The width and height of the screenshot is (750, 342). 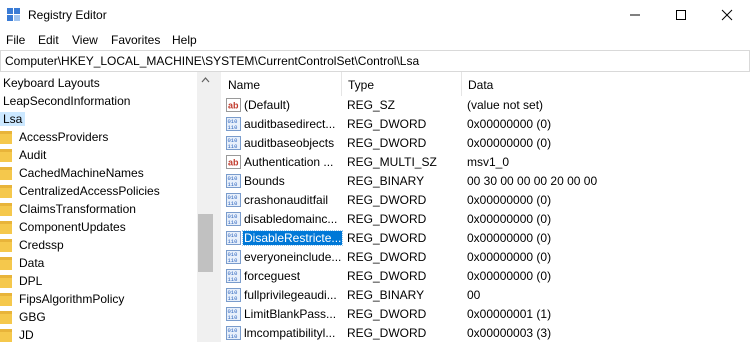 What do you see at coordinates (98, 155) in the screenshot?
I see `tree-item-audit: Audit` at bounding box center [98, 155].